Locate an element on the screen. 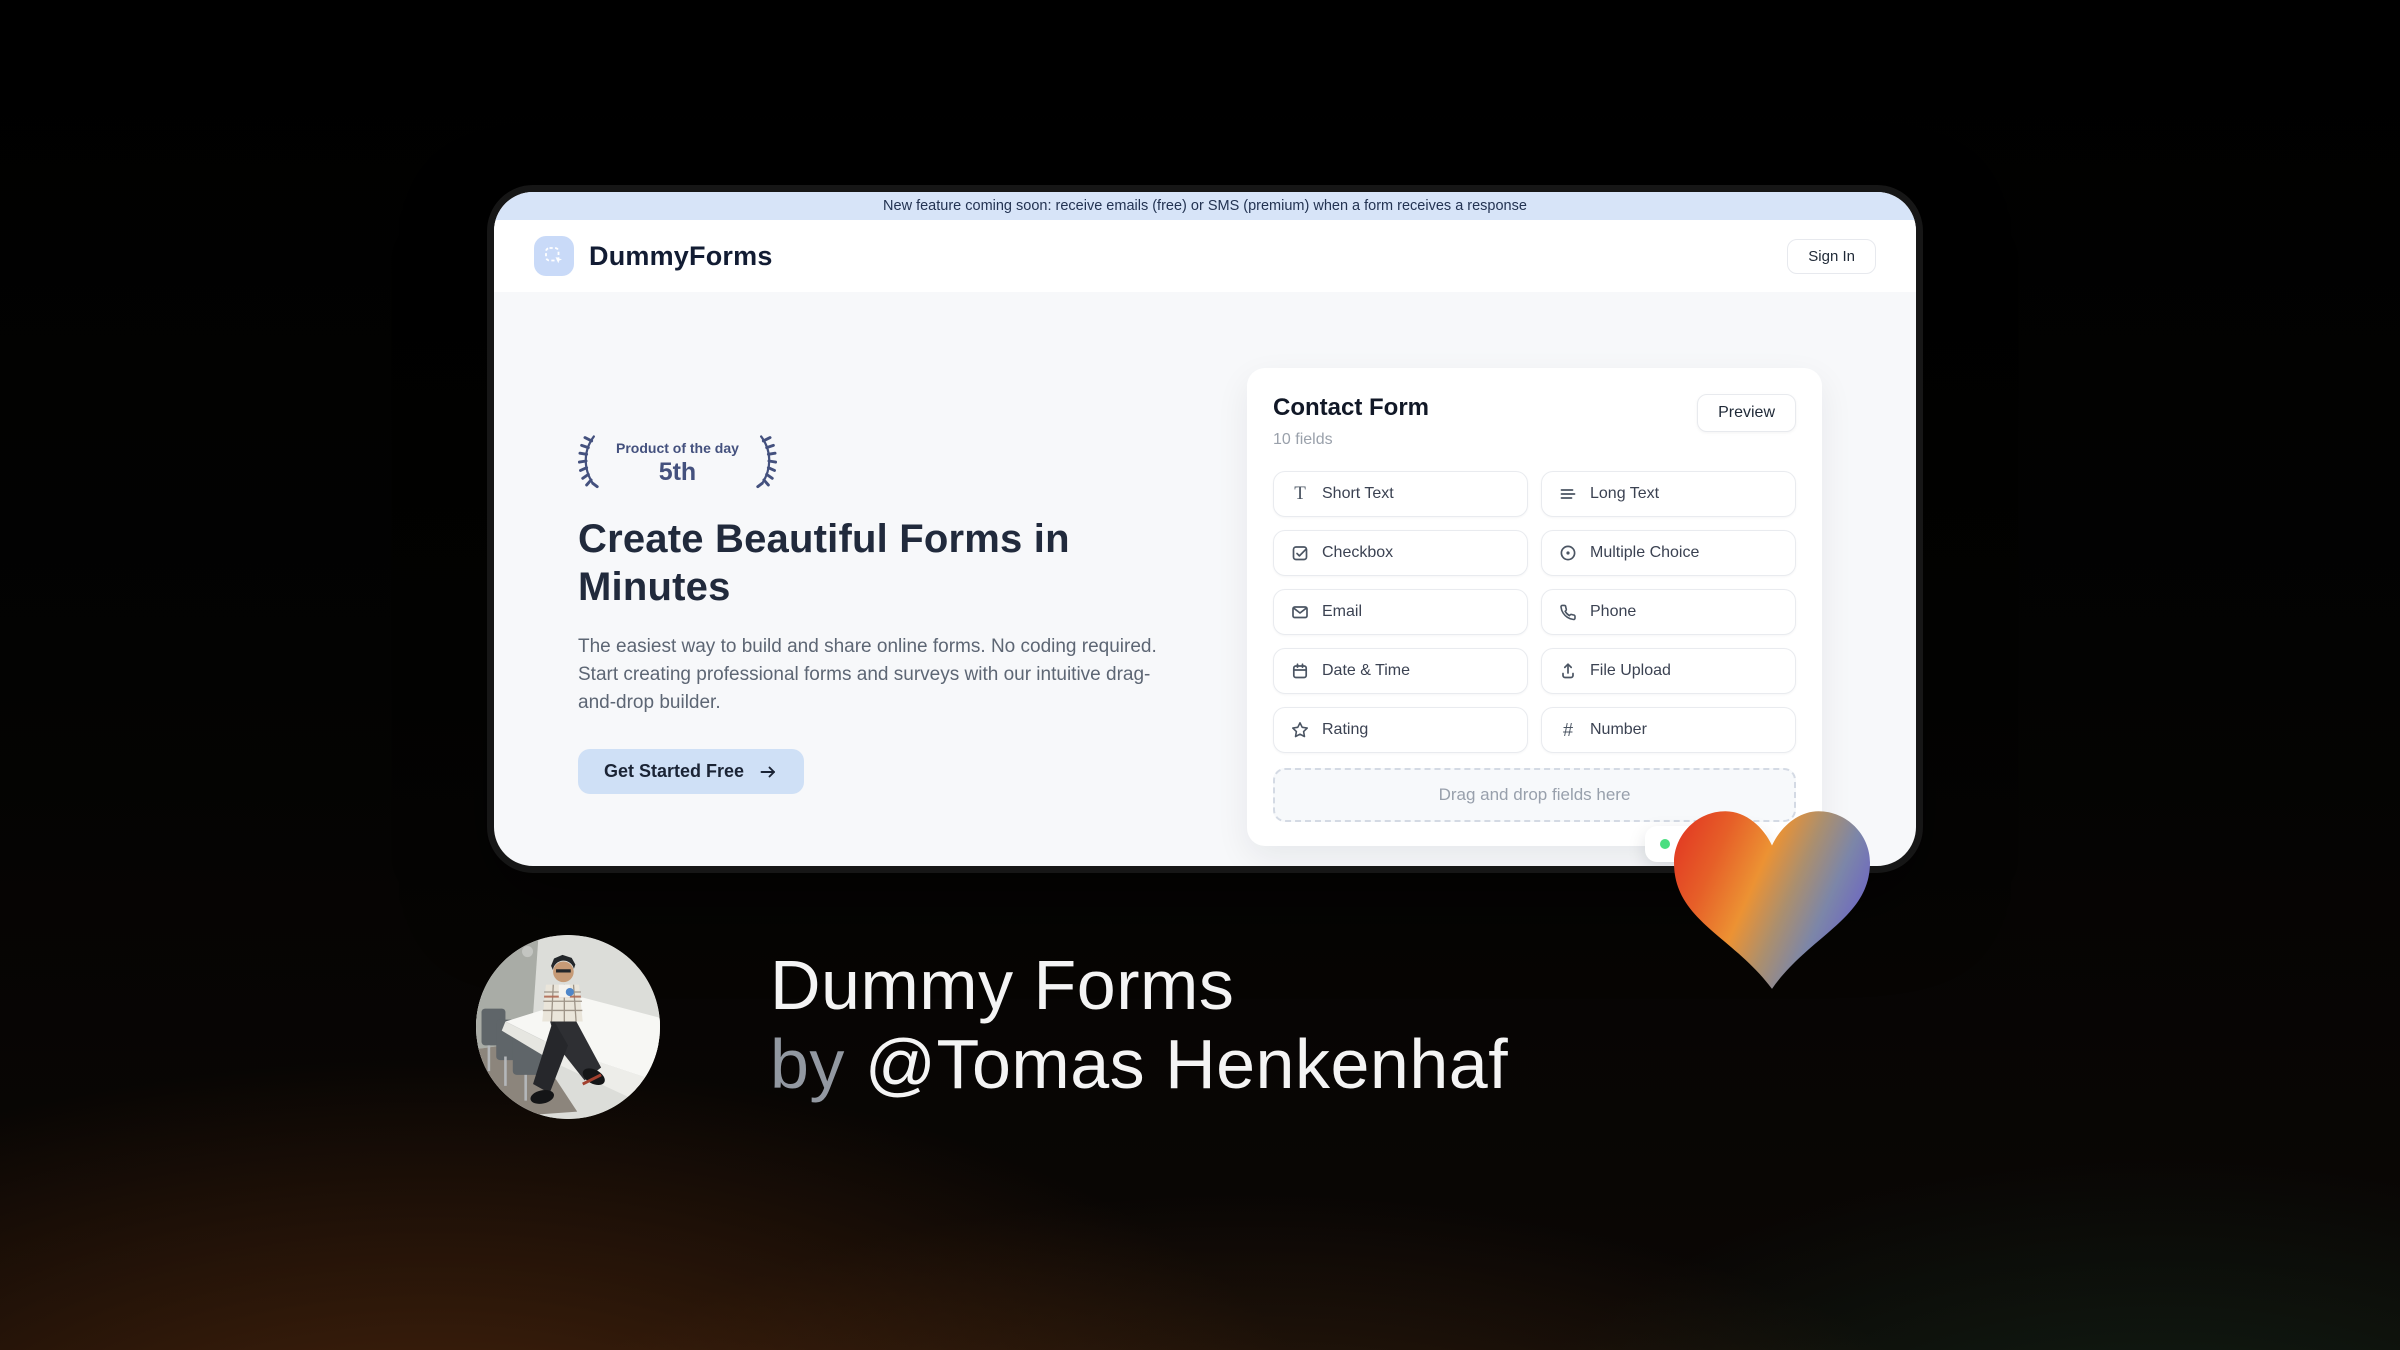  app-header: DummyForms Sign In is located at coordinates (1205, 256).